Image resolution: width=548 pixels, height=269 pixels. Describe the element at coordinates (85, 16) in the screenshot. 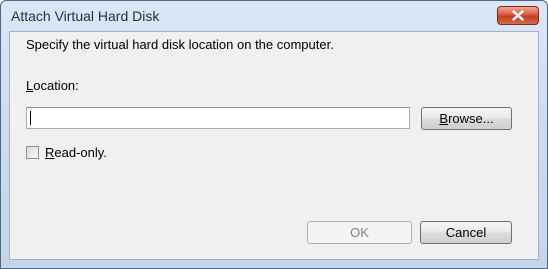

I see `window-title: Attach Virtual Hard Disk` at that location.